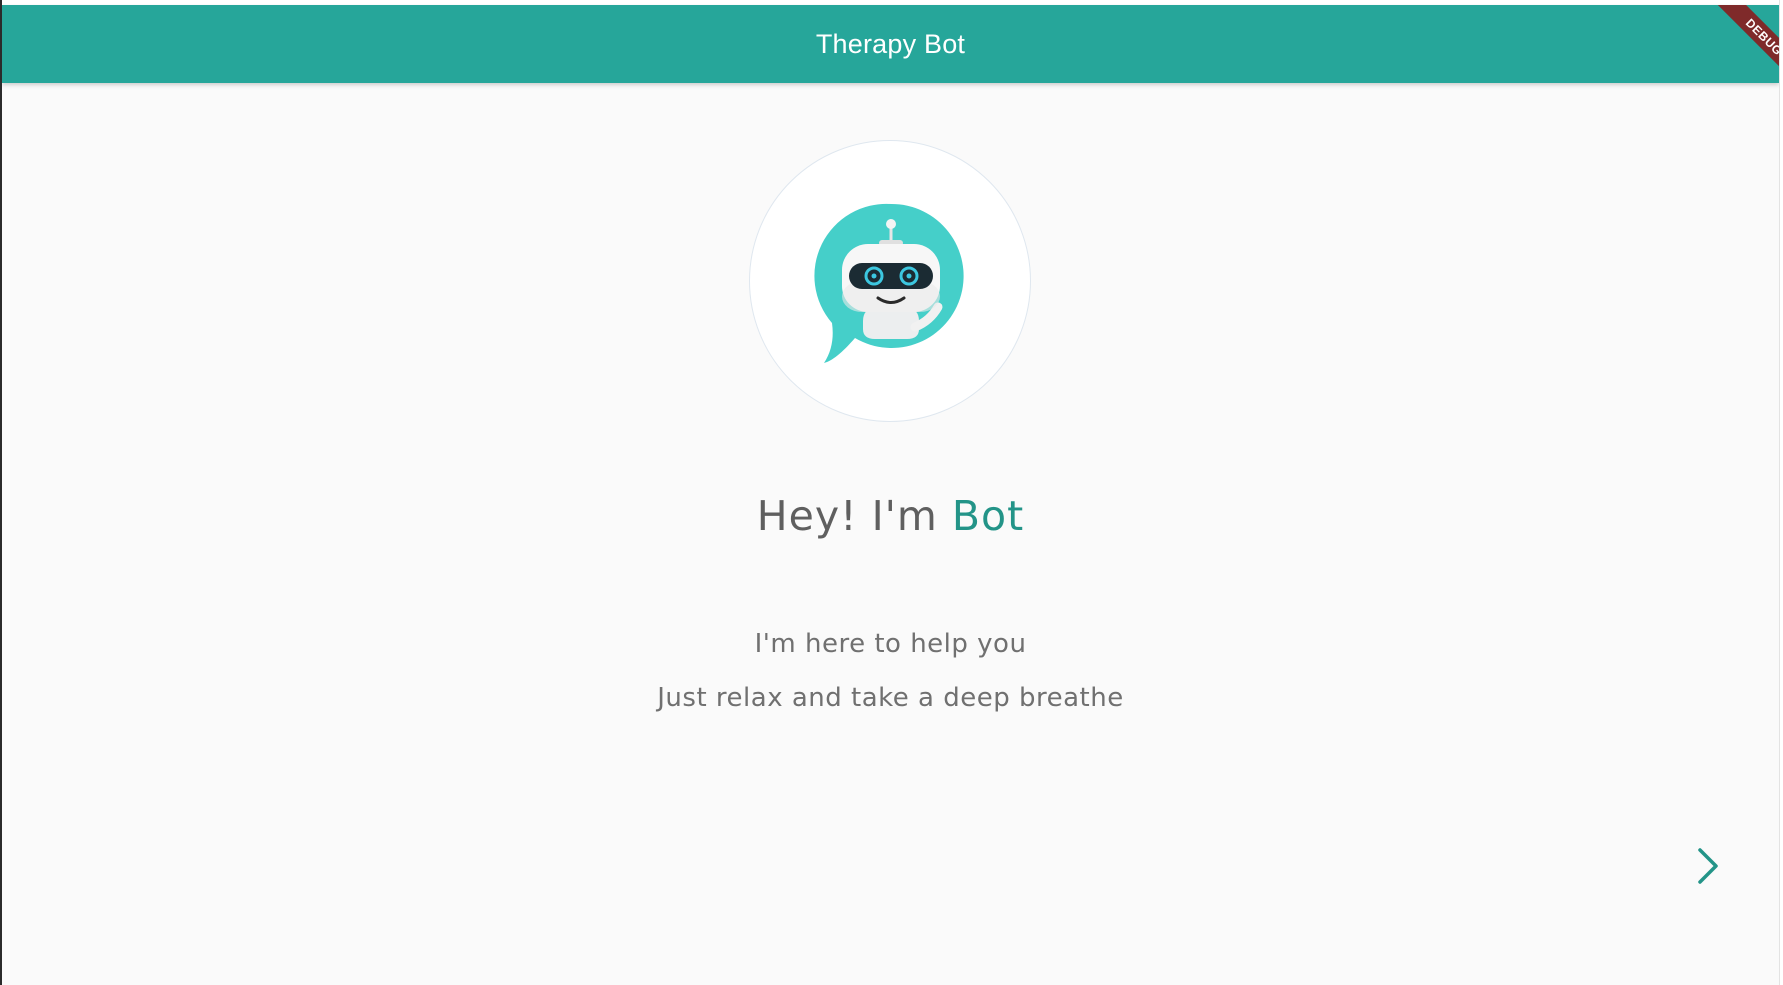  I want to click on greeting-heading: Hey! I'm Bot, so click(890, 516).